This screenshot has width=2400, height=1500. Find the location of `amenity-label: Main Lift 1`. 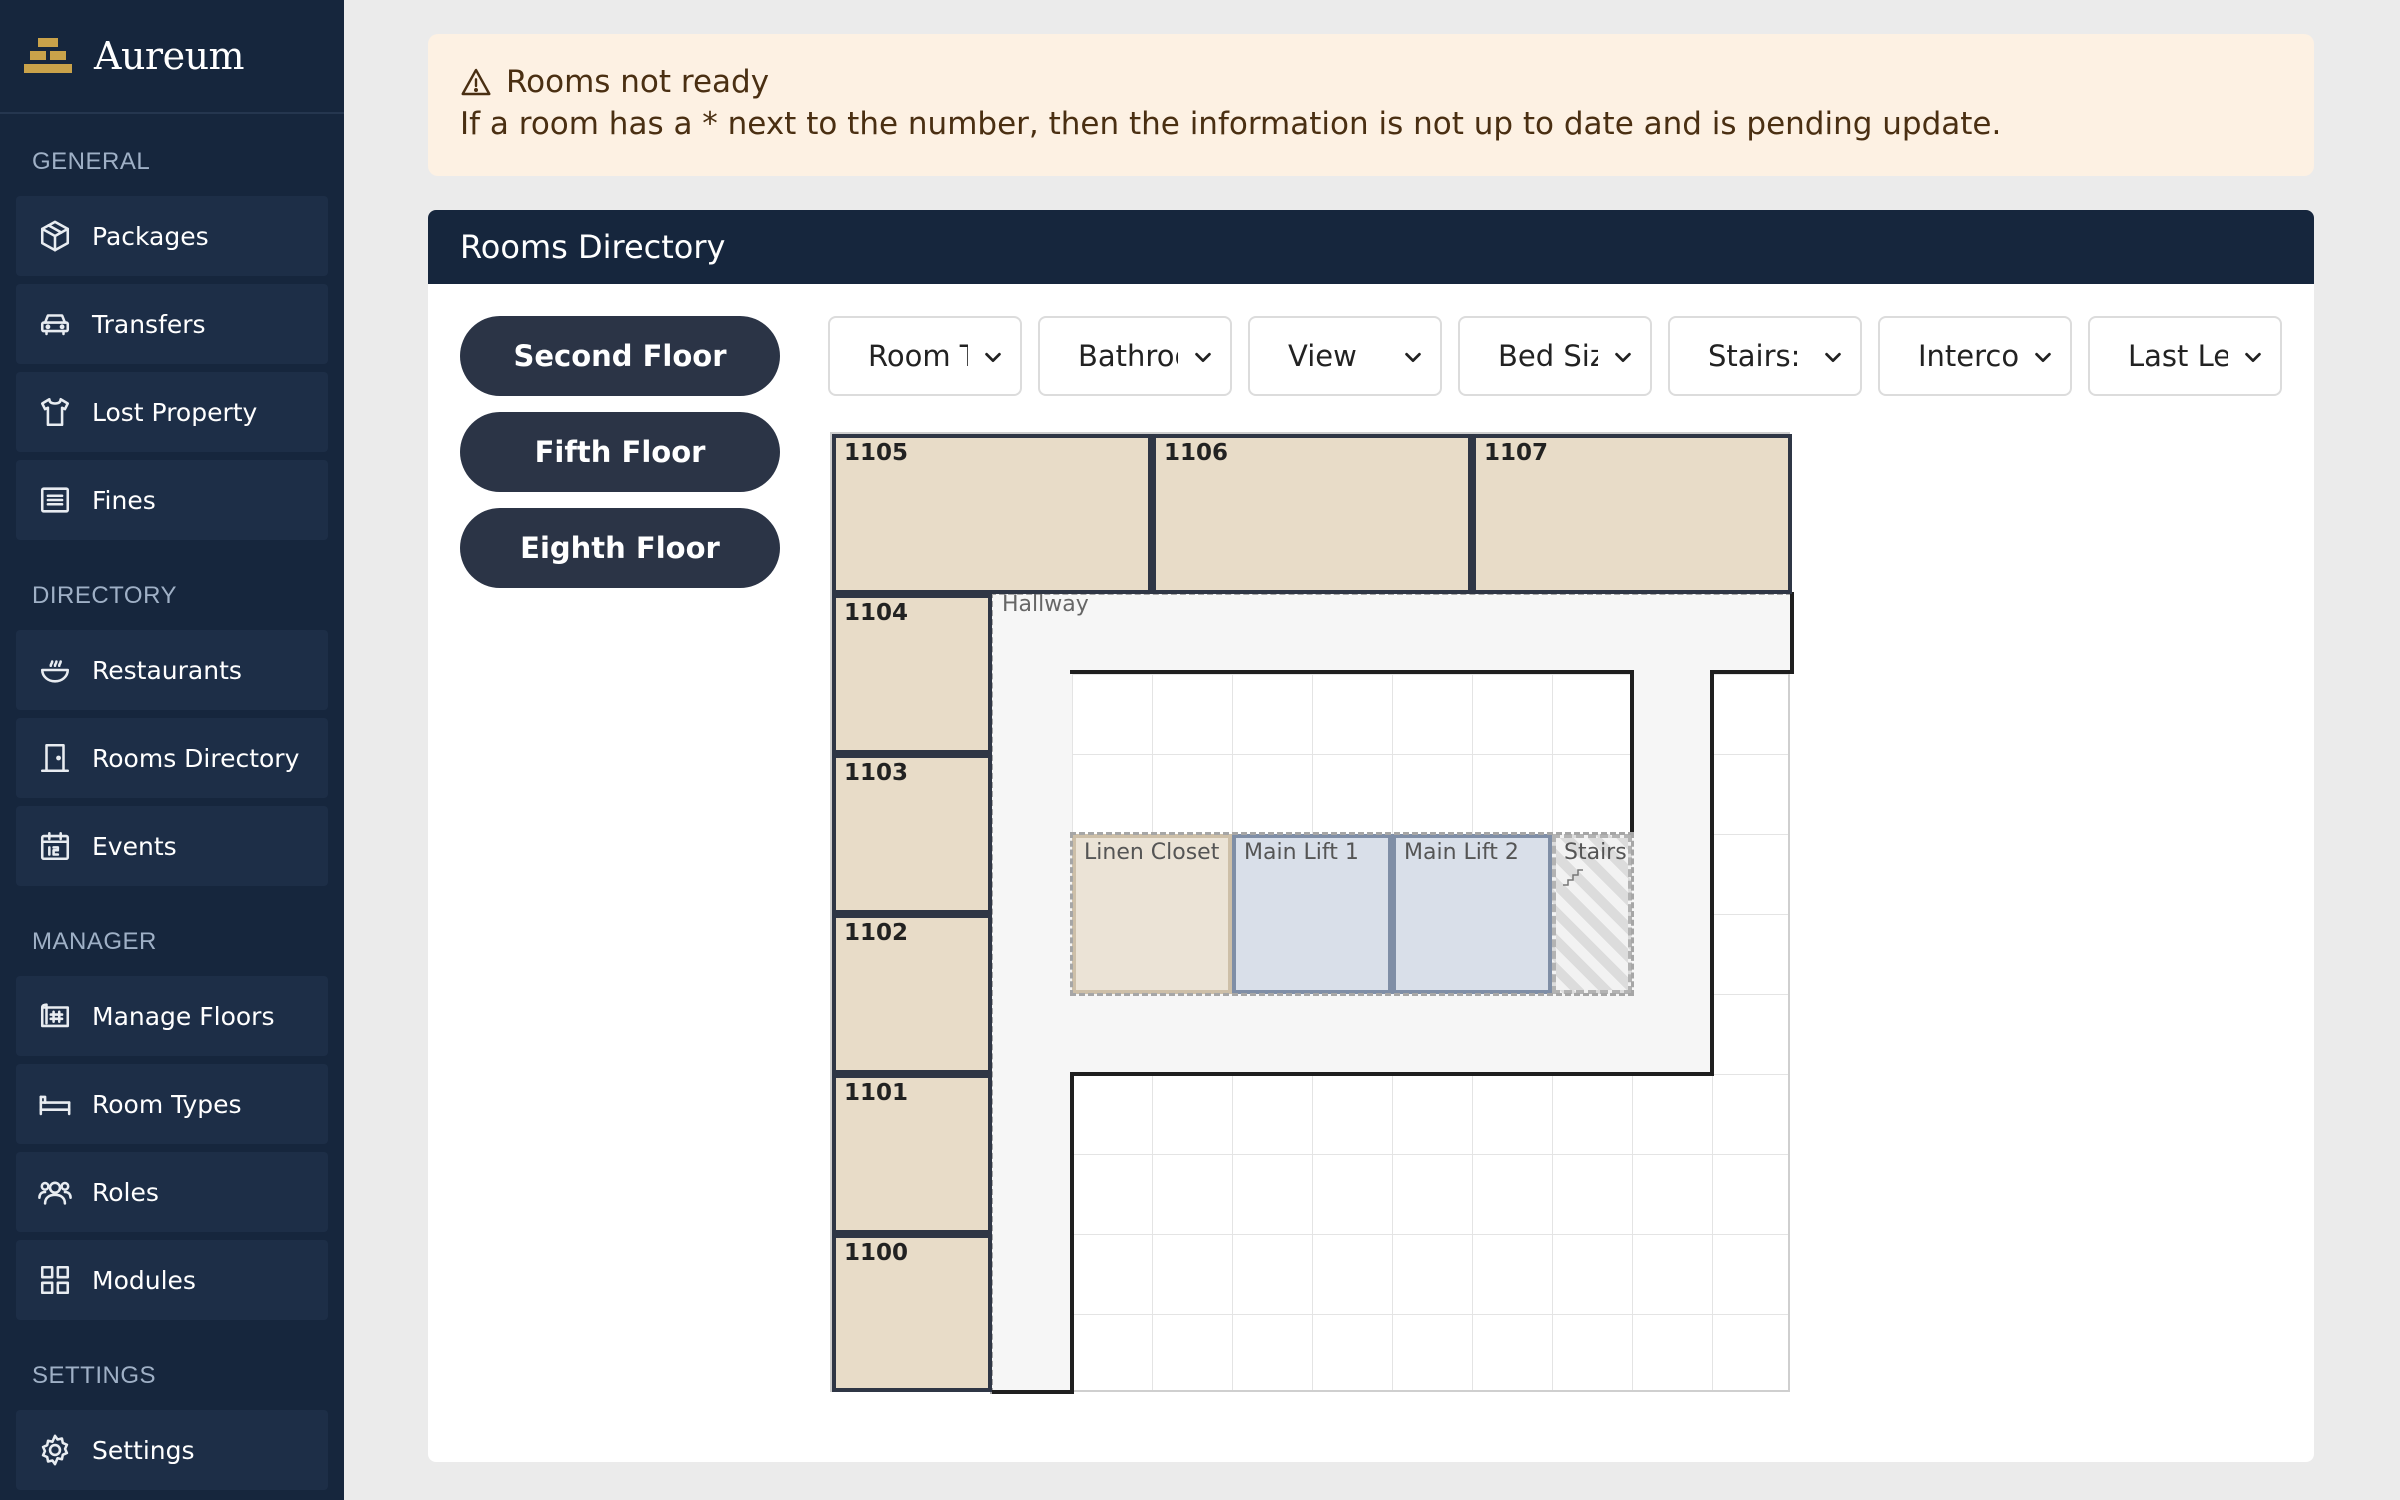

amenity-label: Main Lift 1 is located at coordinates (1301, 852).